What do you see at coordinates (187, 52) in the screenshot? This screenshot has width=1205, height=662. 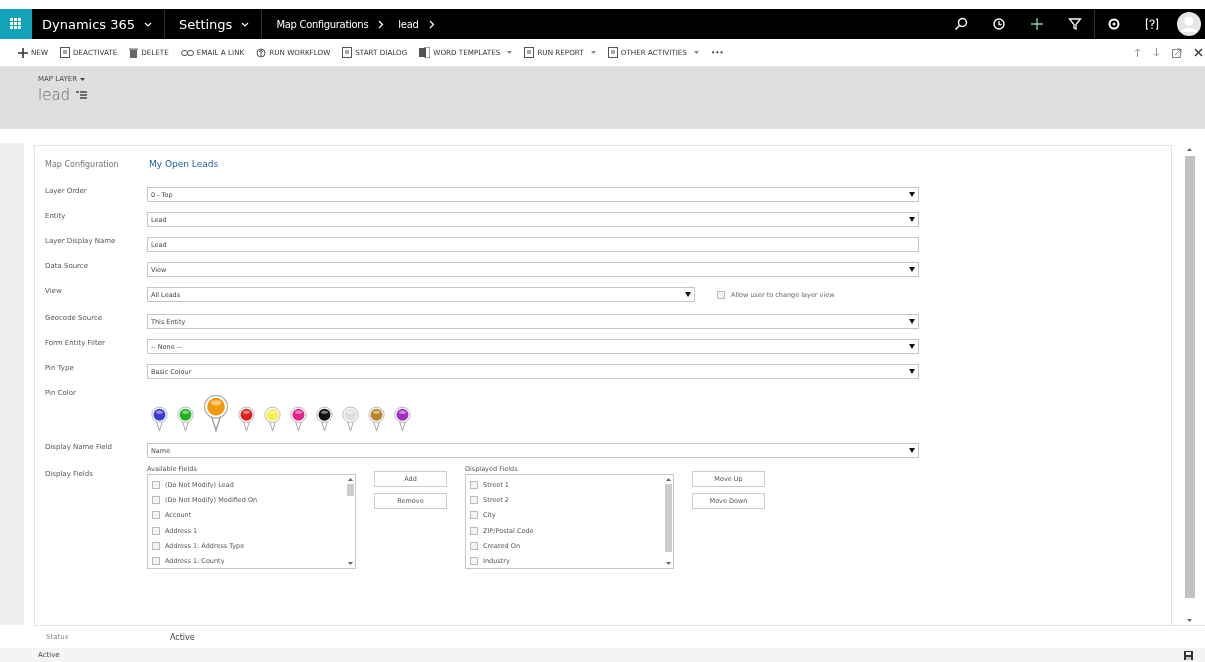 I see `link-icon` at bounding box center [187, 52].